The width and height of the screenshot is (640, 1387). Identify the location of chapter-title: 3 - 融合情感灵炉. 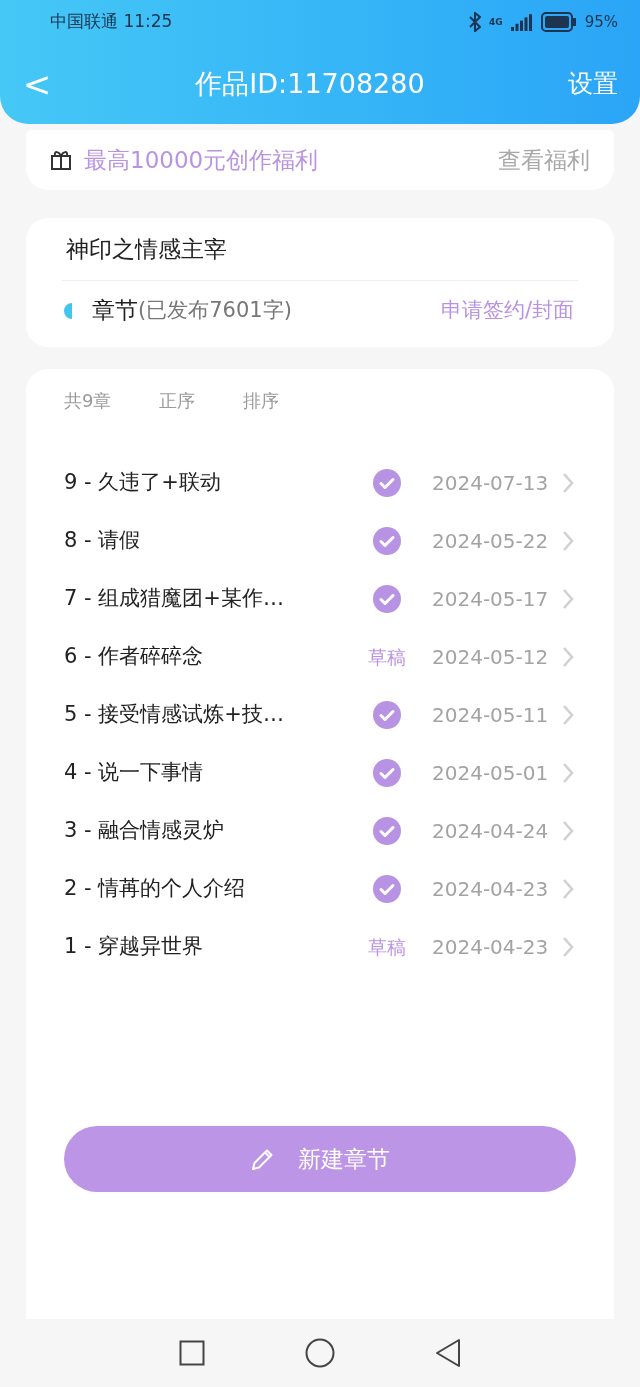
(145, 831).